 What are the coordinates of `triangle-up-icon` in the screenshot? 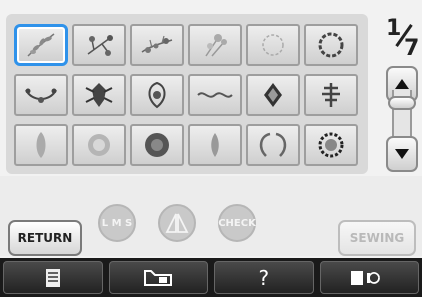 It's located at (402, 84).